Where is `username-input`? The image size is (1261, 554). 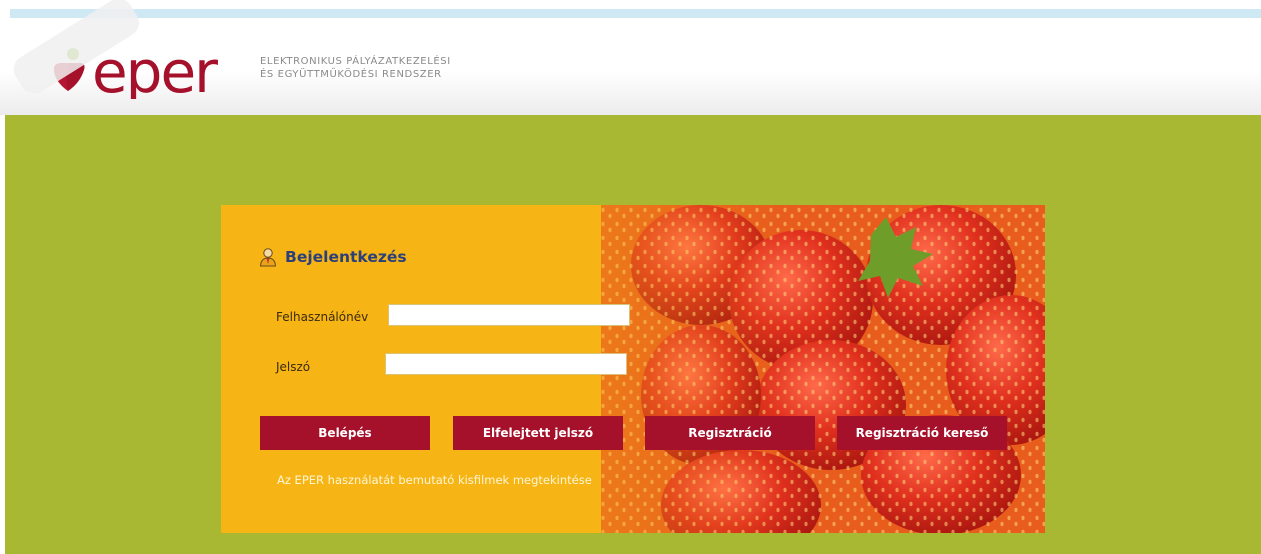 username-input is located at coordinates (509, 315).